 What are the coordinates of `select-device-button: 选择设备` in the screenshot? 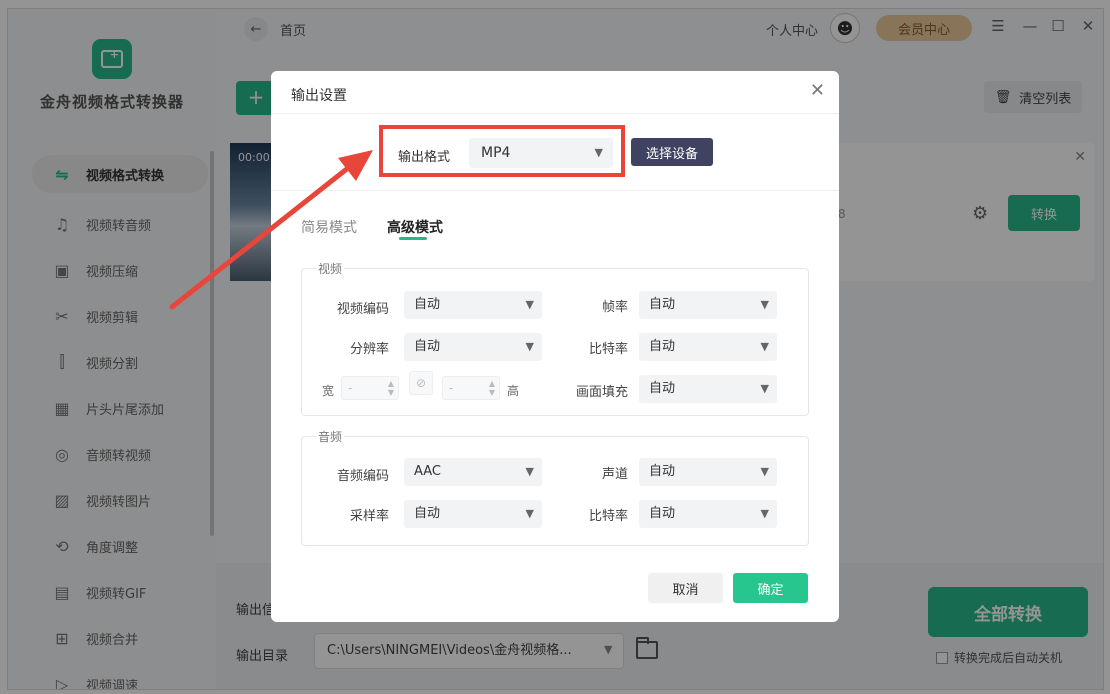 It's located at (672, 152).